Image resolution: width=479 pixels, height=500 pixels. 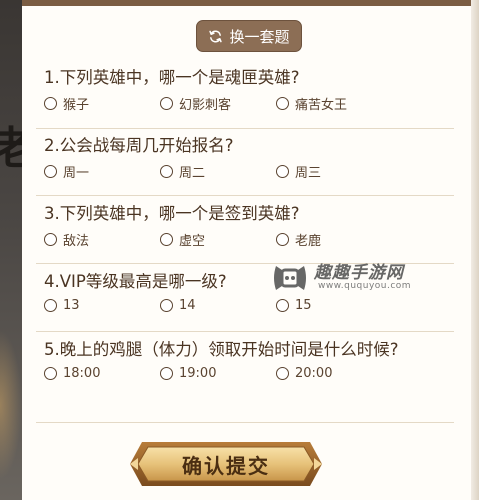 What do you see at coordinates (308, 241) in the screenshot?
I see `option-label: 老鹿` at bounding box center [308, 241].